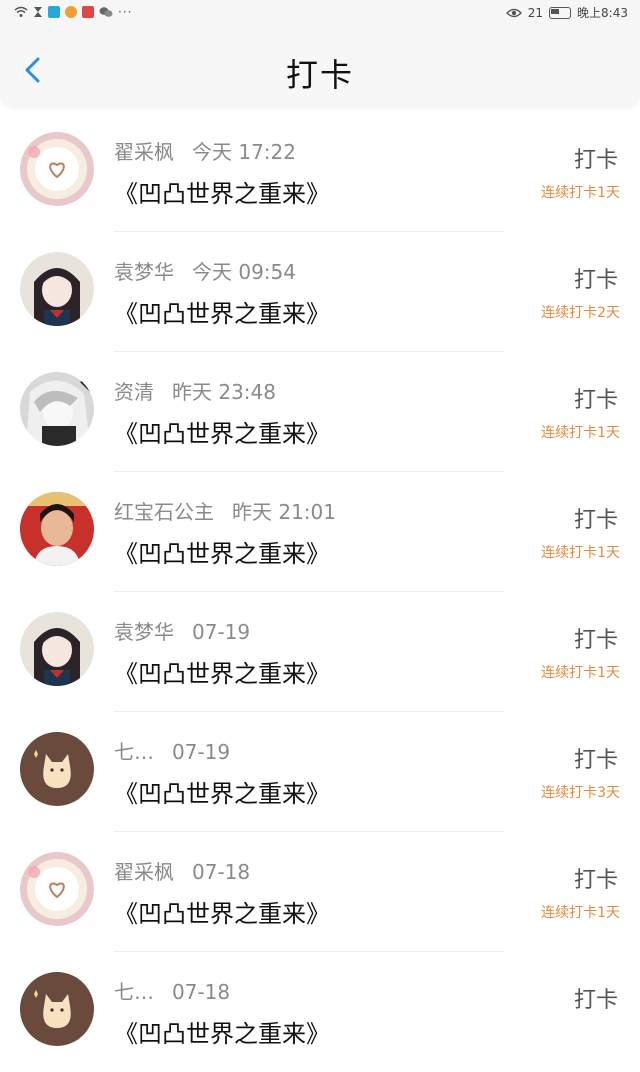 This screenshot has width=640, height=1072. What do you see at coordinates (602, 13) in the screenshot?
I see `clock: 晚上8:43` at bounding box center [602, 13].